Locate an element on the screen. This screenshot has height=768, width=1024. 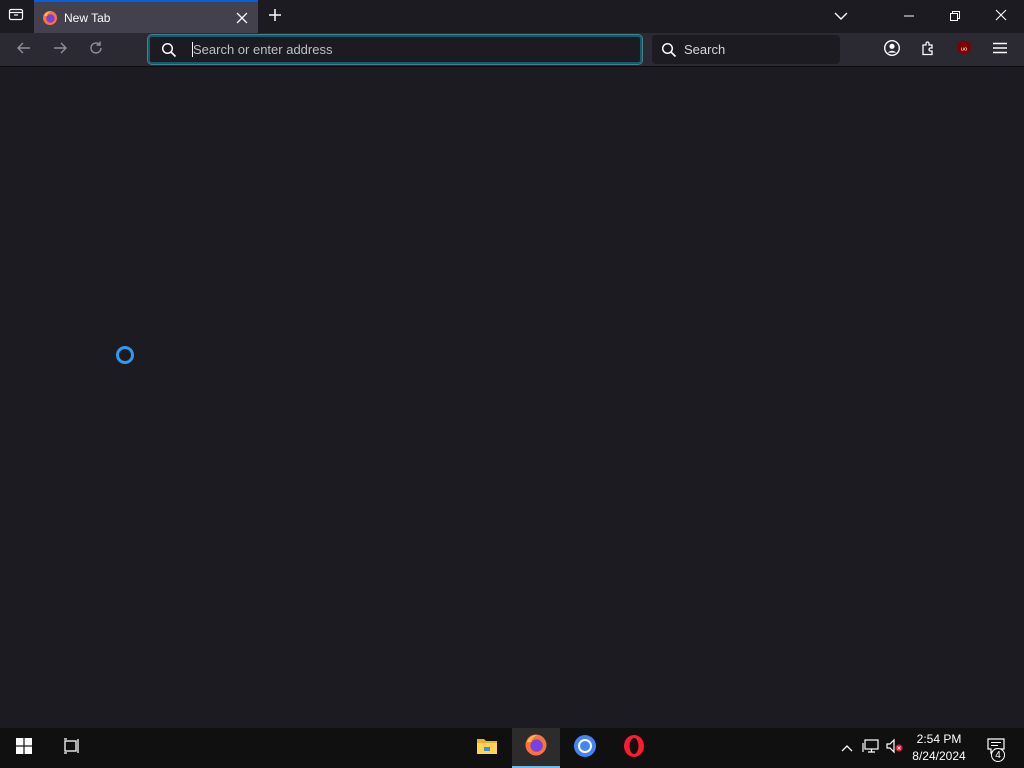
taskbar: 2:54 PM 8/24/2024 is located at coordinates (512, 748).